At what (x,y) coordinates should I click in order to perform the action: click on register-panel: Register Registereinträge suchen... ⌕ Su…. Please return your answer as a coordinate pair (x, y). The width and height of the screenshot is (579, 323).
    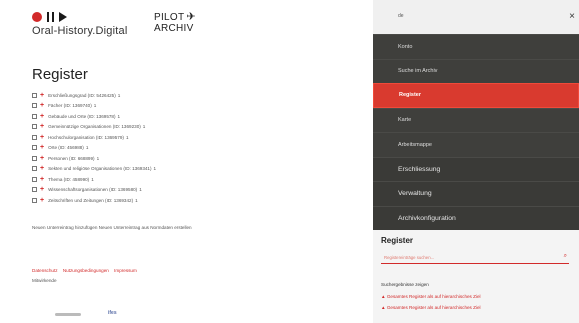
    Looking at the image, I should click on (476, 276).